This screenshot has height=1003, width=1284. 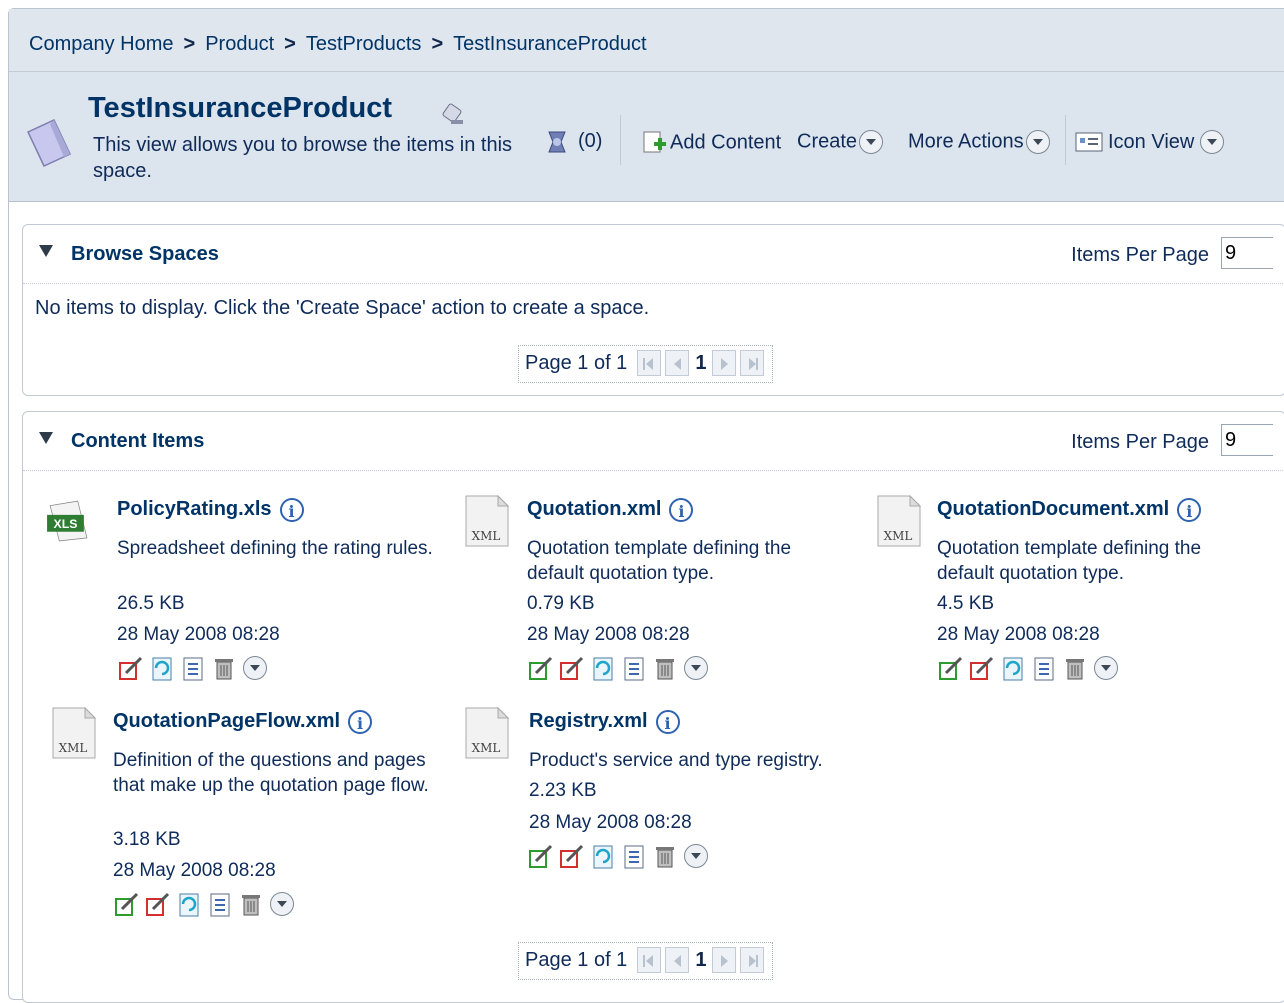 I want to click on view-mode-menu: Icon View, so click(x=1149, y=142).